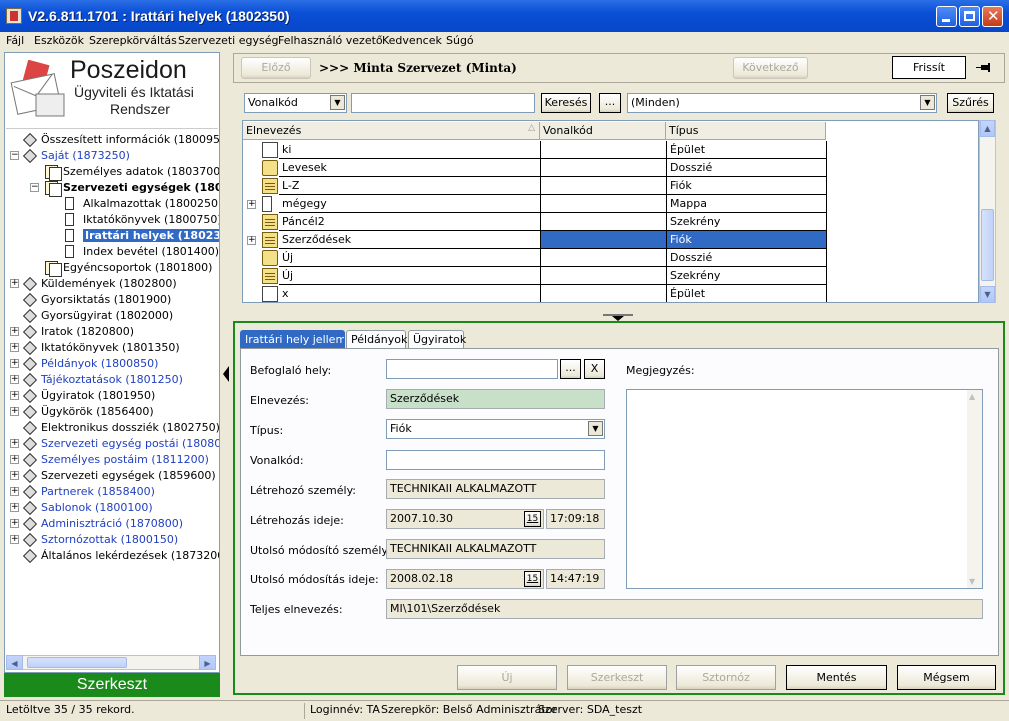  I want to click on new-button: Új, so click(507, 677).